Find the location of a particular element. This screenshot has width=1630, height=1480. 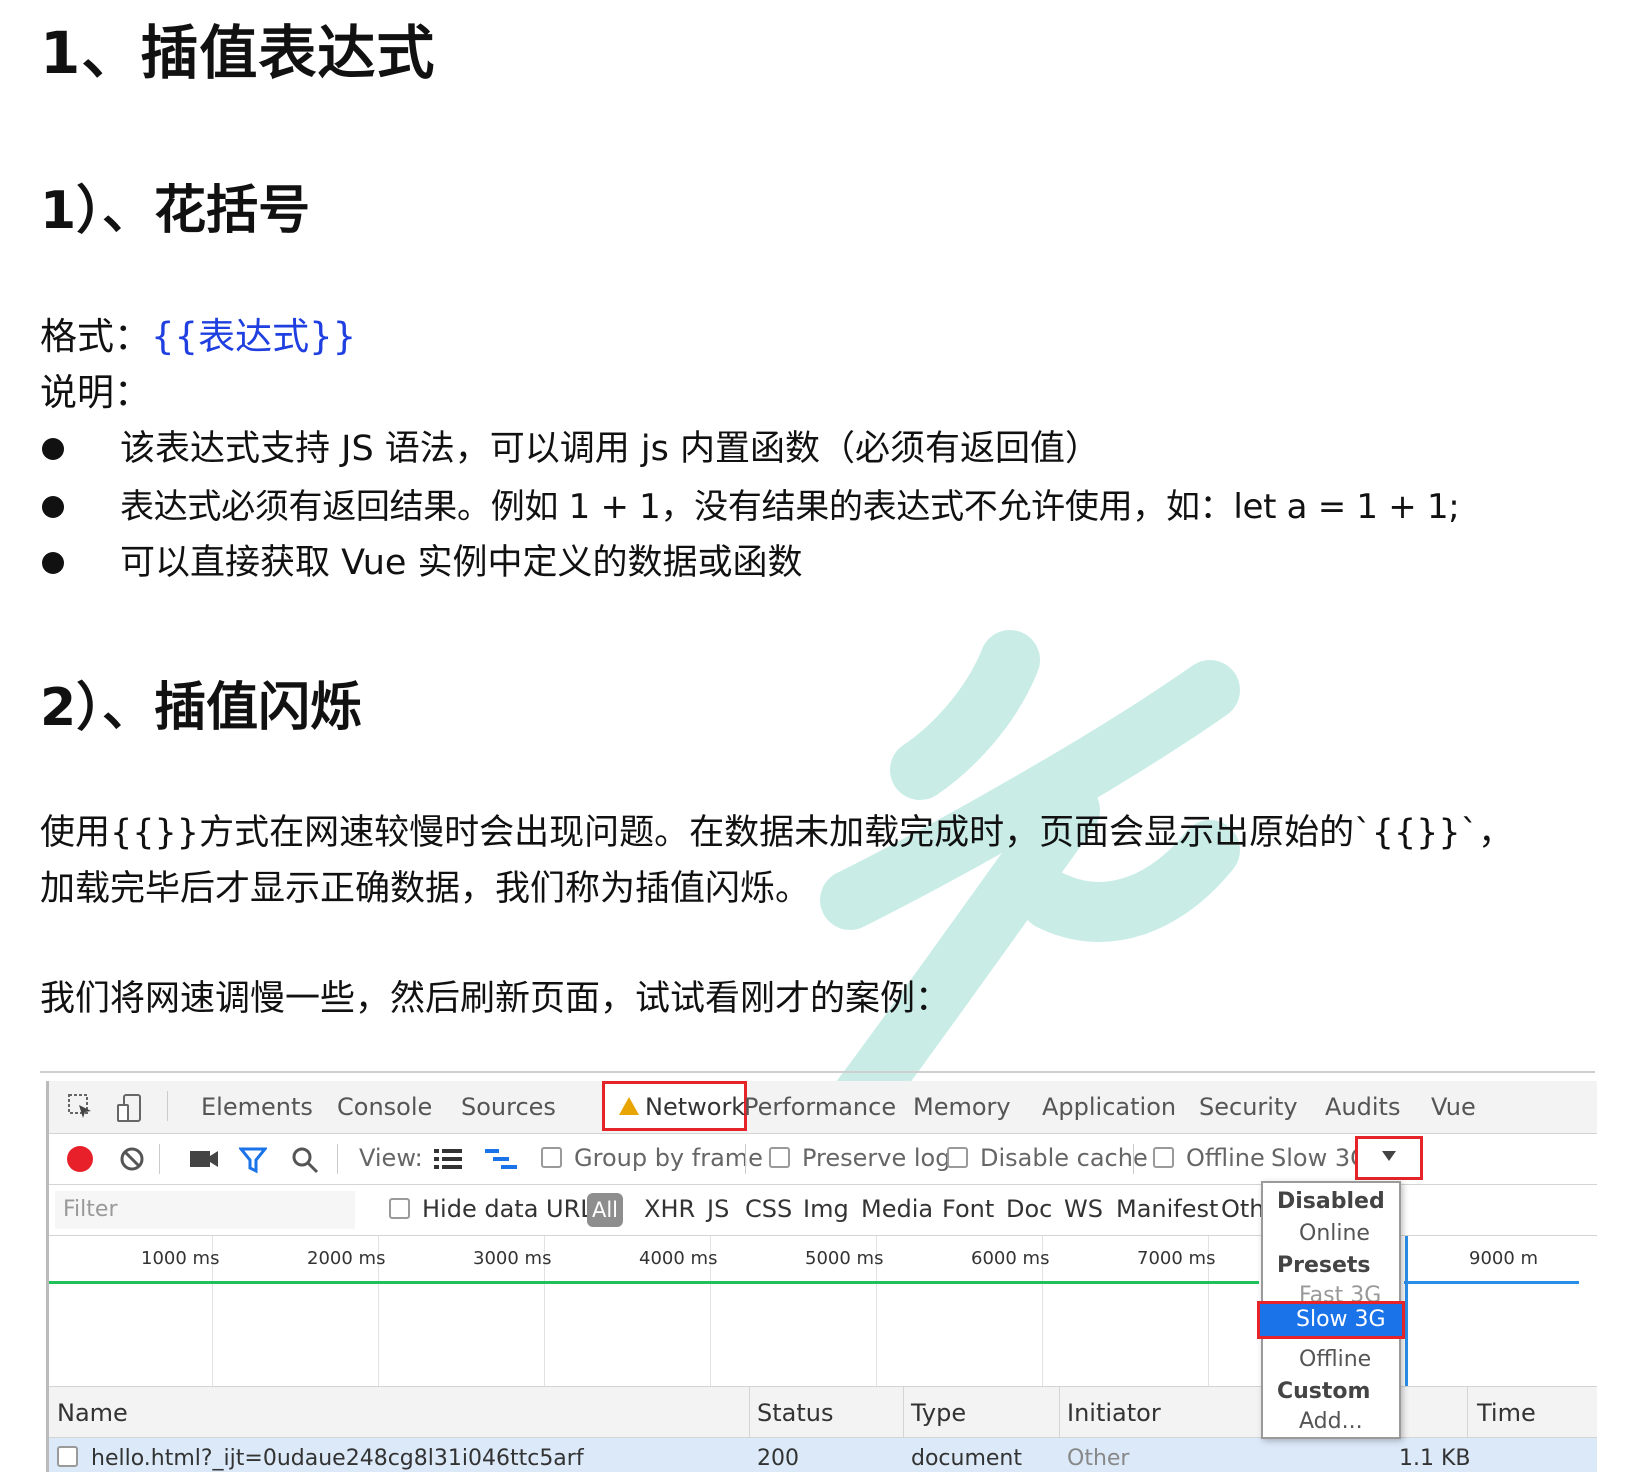

dropdown-option-slow3g: Slow 3G is located at coordinates (1331, 1320).